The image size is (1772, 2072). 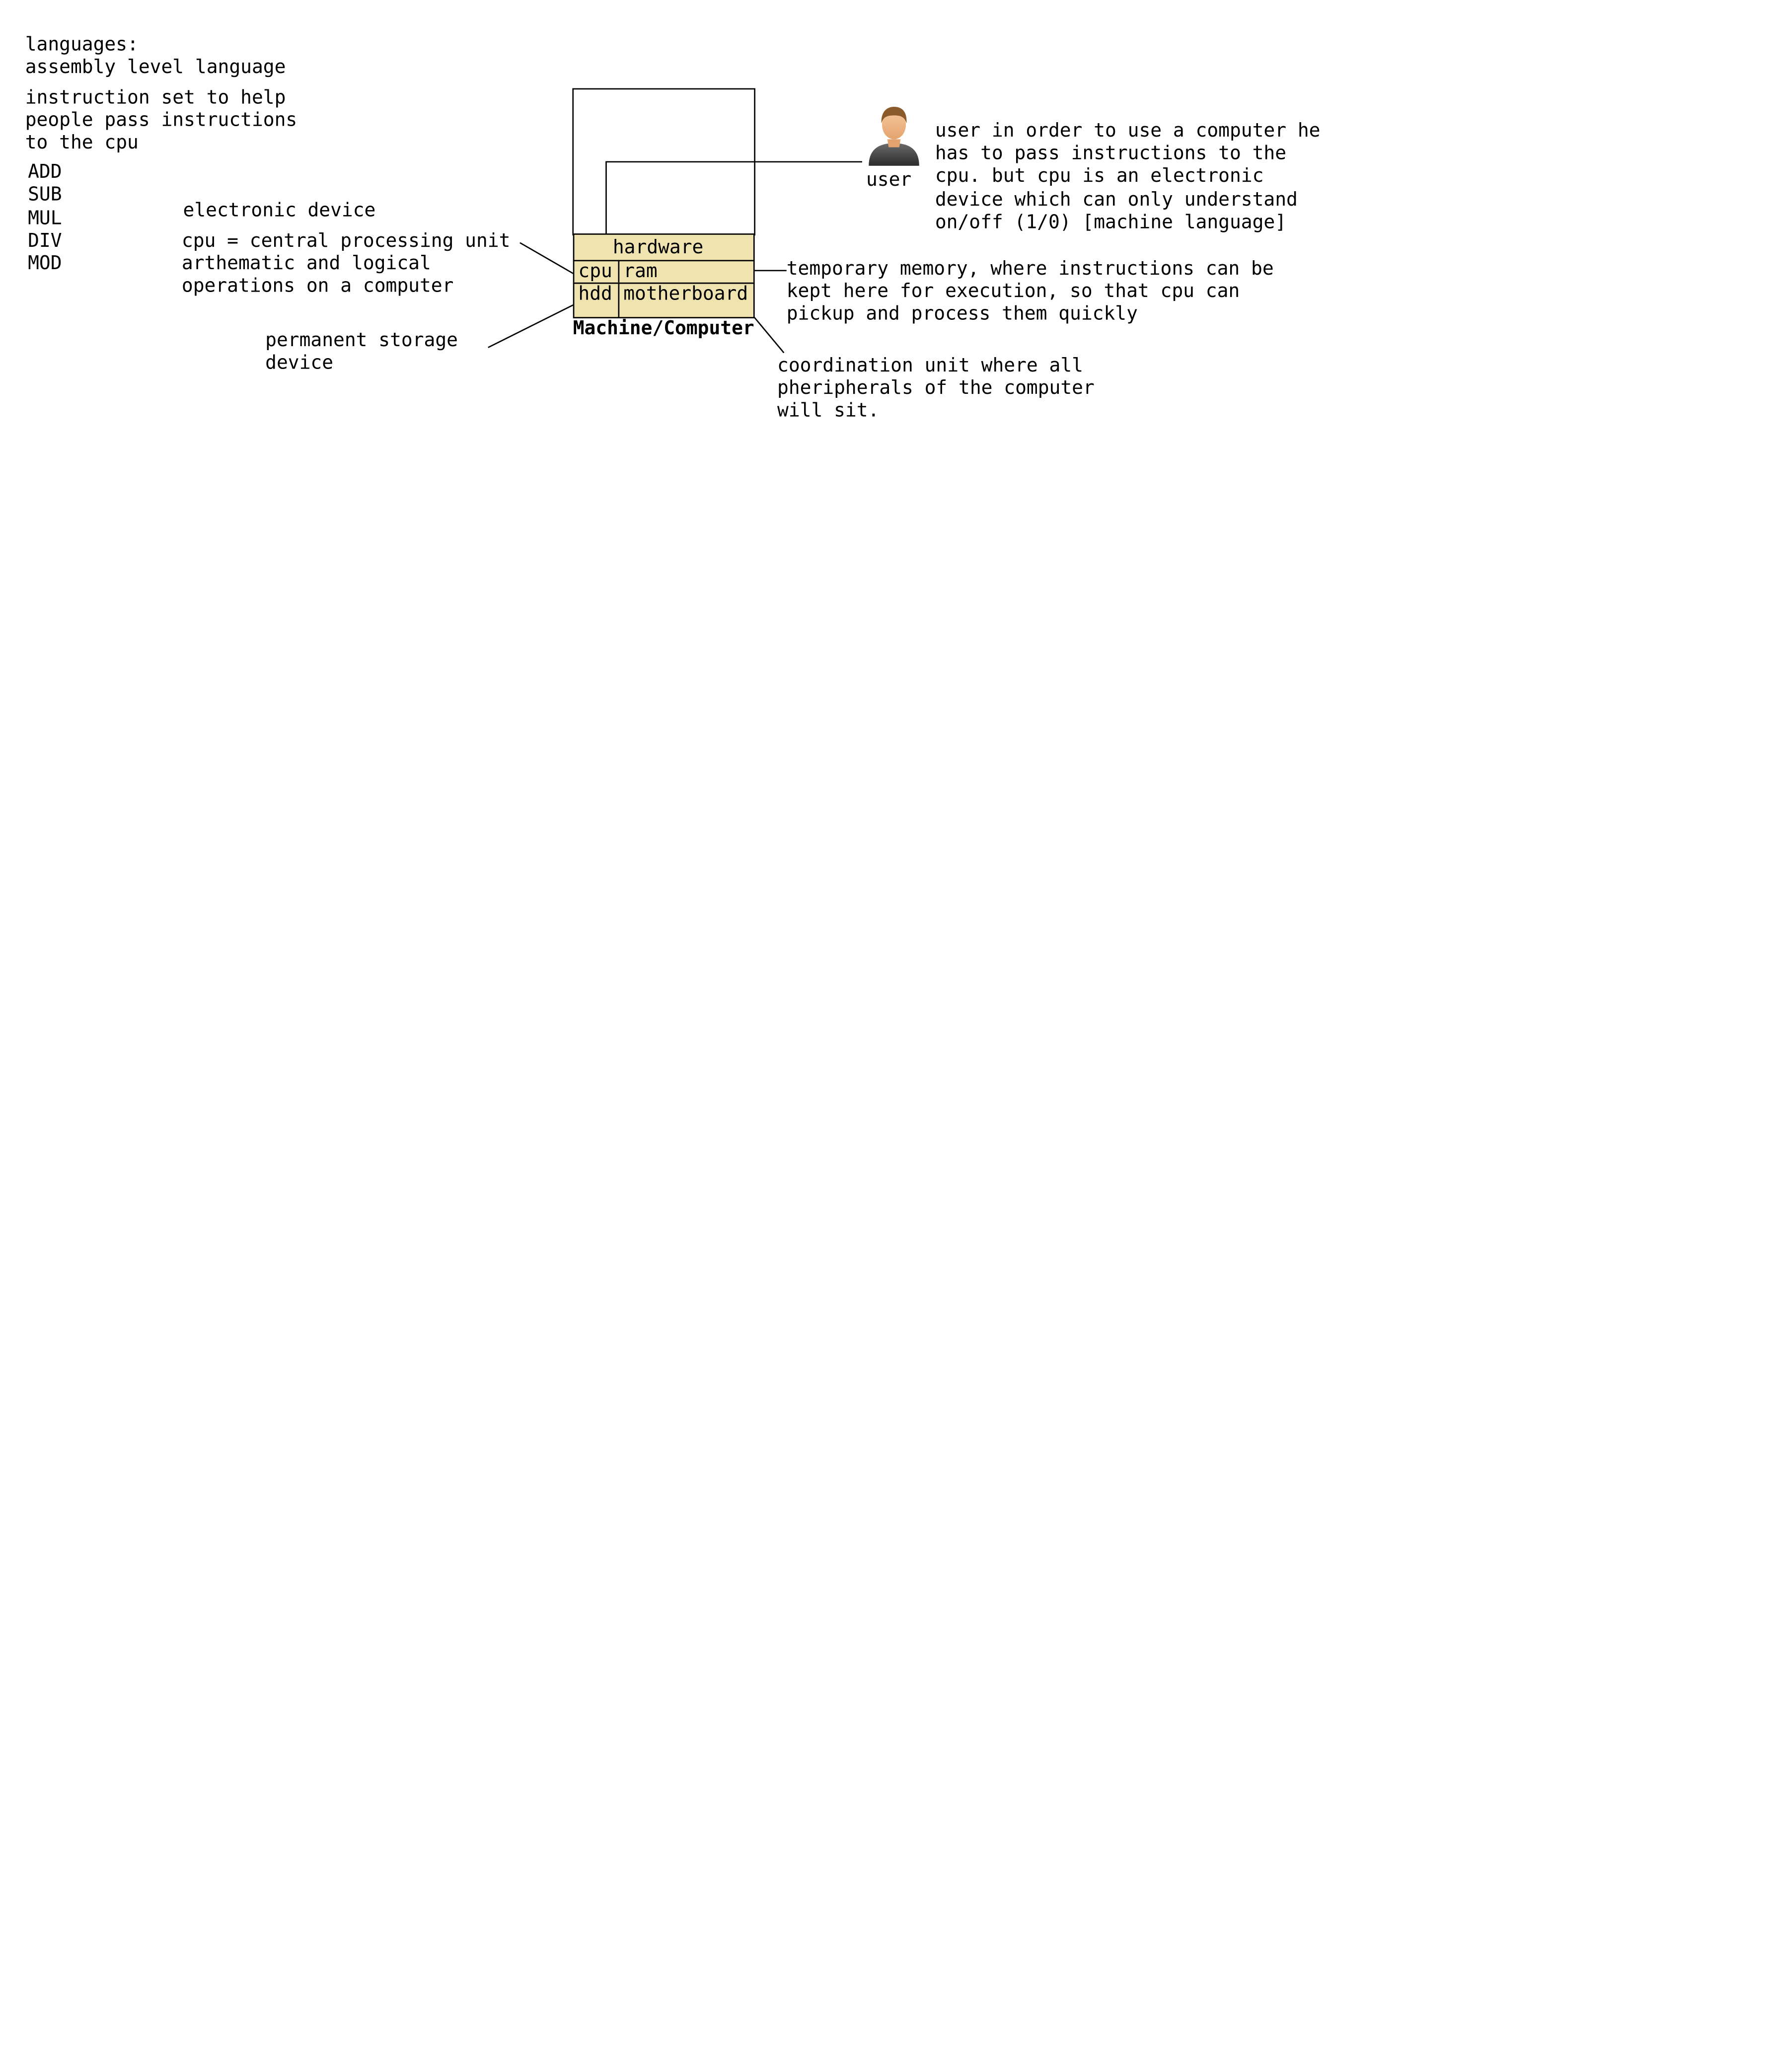 I want to click on opcode-item: ADD, so click(x=45, y=172).